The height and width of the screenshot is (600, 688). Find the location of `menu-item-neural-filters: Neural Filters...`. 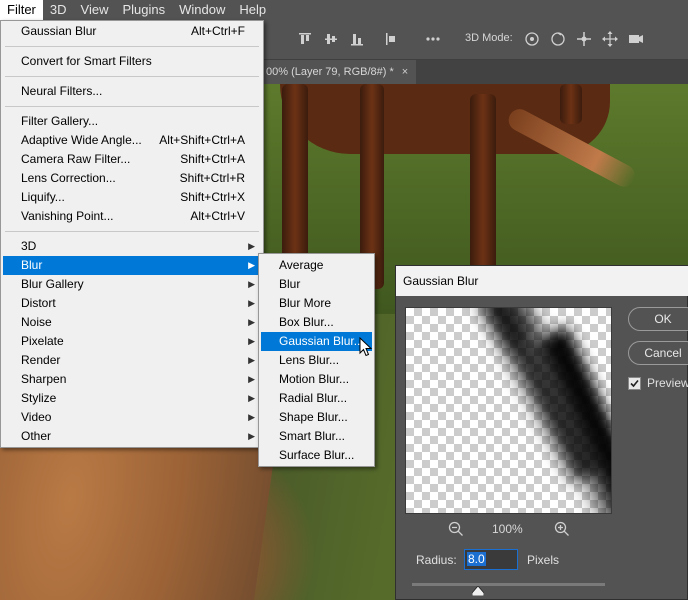

menu-item-neural-filters: Neural Filters... is located at coordinates (132, 91).